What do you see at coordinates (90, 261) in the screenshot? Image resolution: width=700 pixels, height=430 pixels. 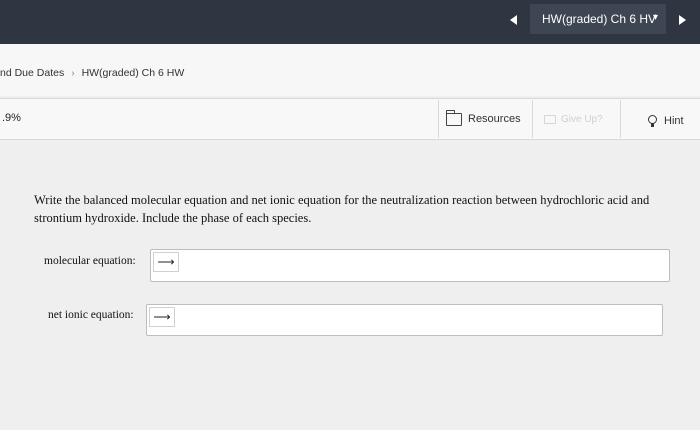 I see `molecular-equation-label: molecular equation:` at bounding box center [90, 261].